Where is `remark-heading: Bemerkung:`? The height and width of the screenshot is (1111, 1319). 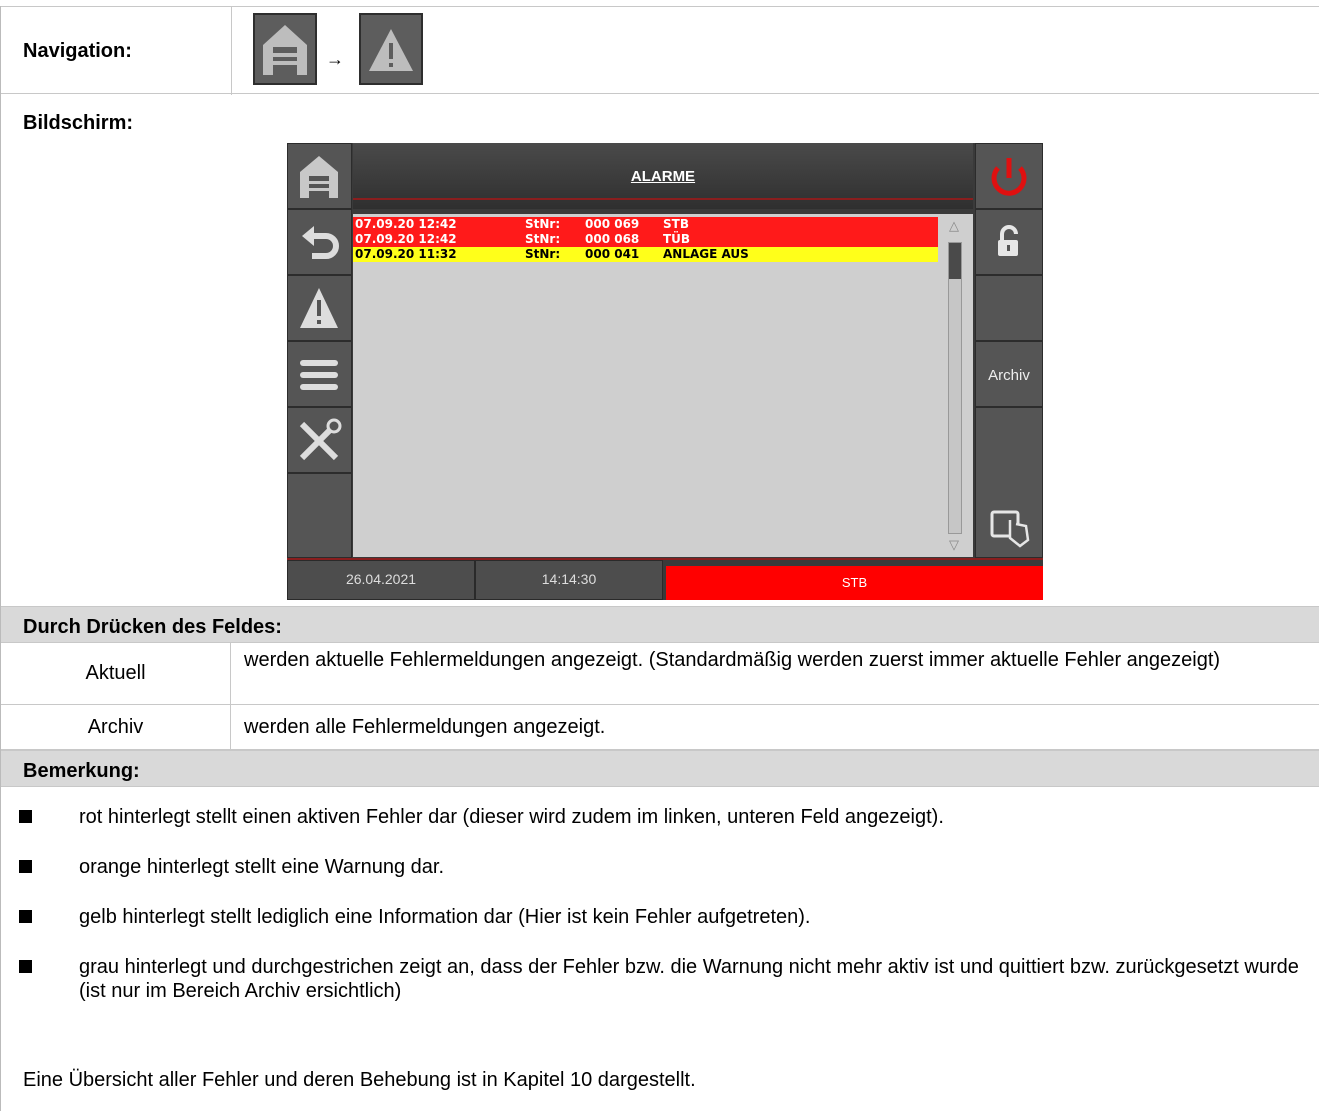
remark-heading: Bemerkung: is located at coordinates (81, 771).